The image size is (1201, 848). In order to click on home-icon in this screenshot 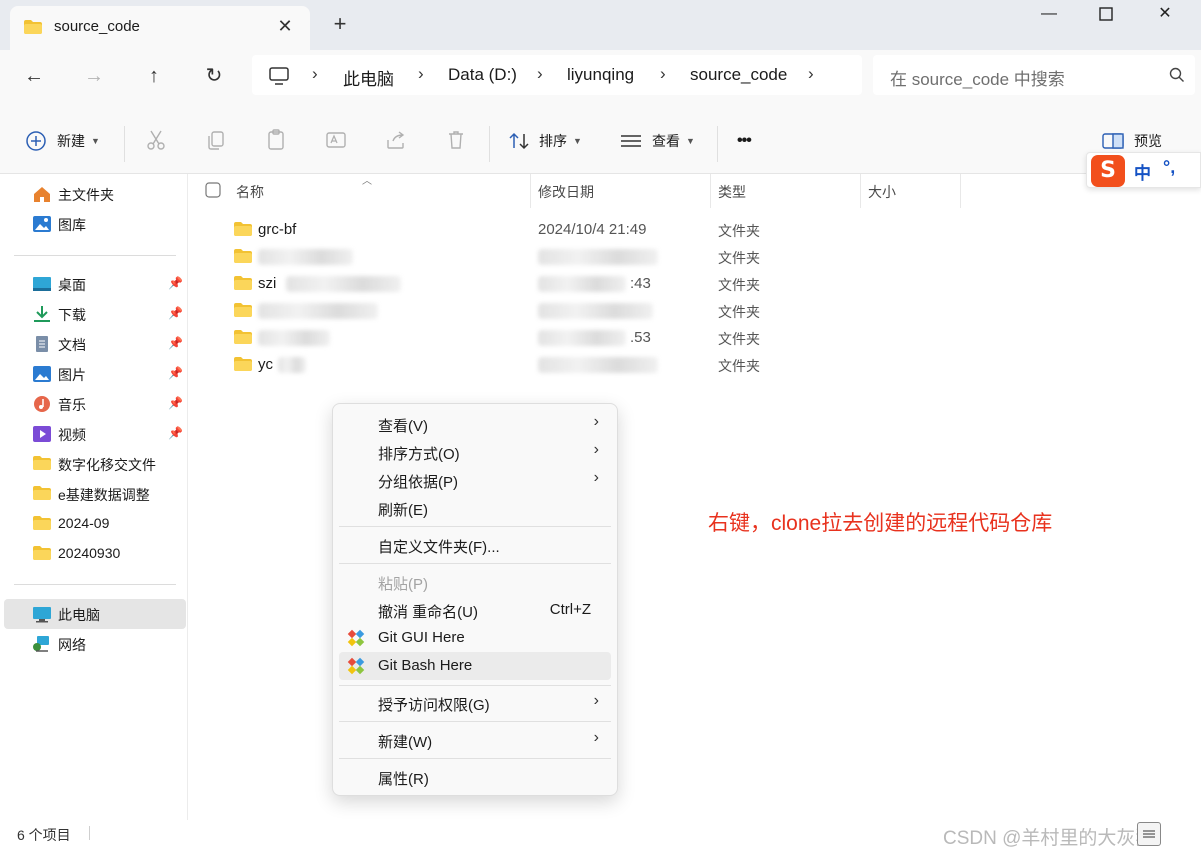, I will do `click(42, 194)`.